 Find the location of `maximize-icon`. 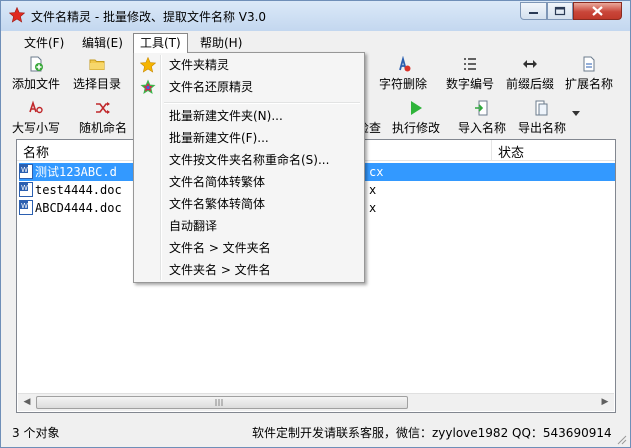

maximize-icon is located at coordinates (560, 11).